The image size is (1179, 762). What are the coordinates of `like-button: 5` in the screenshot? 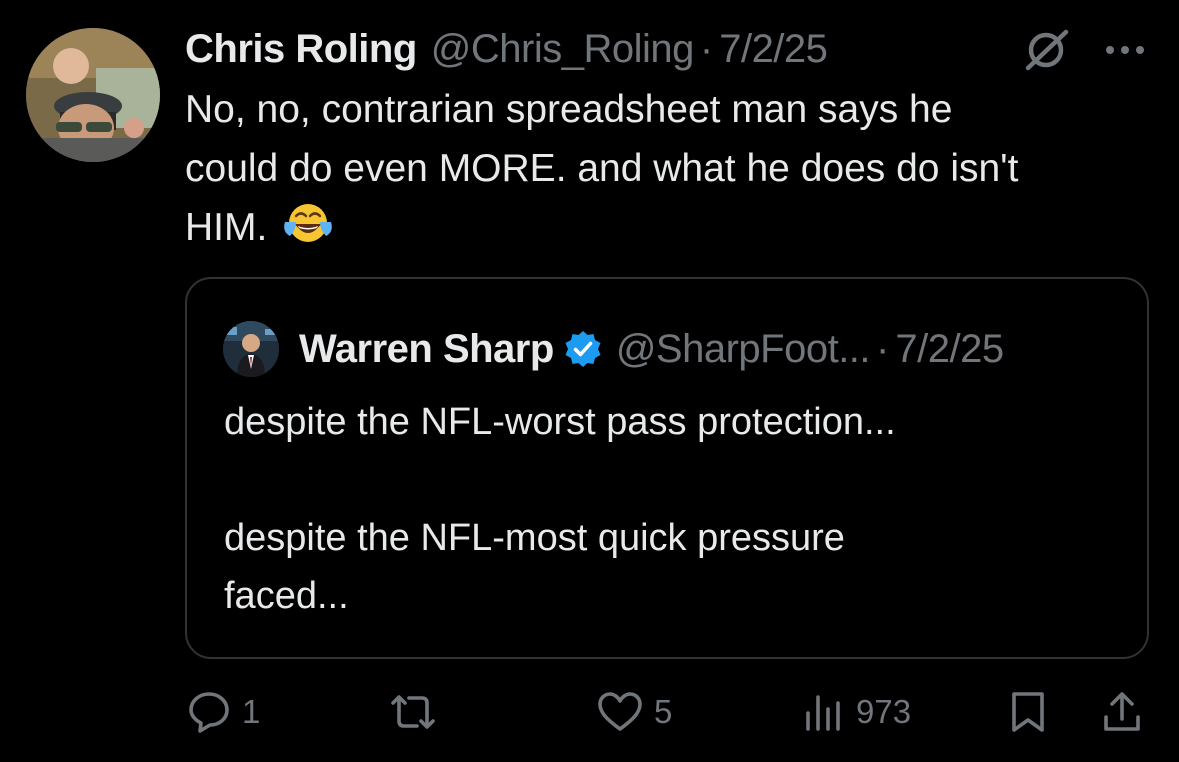 It's located at (634, 712).